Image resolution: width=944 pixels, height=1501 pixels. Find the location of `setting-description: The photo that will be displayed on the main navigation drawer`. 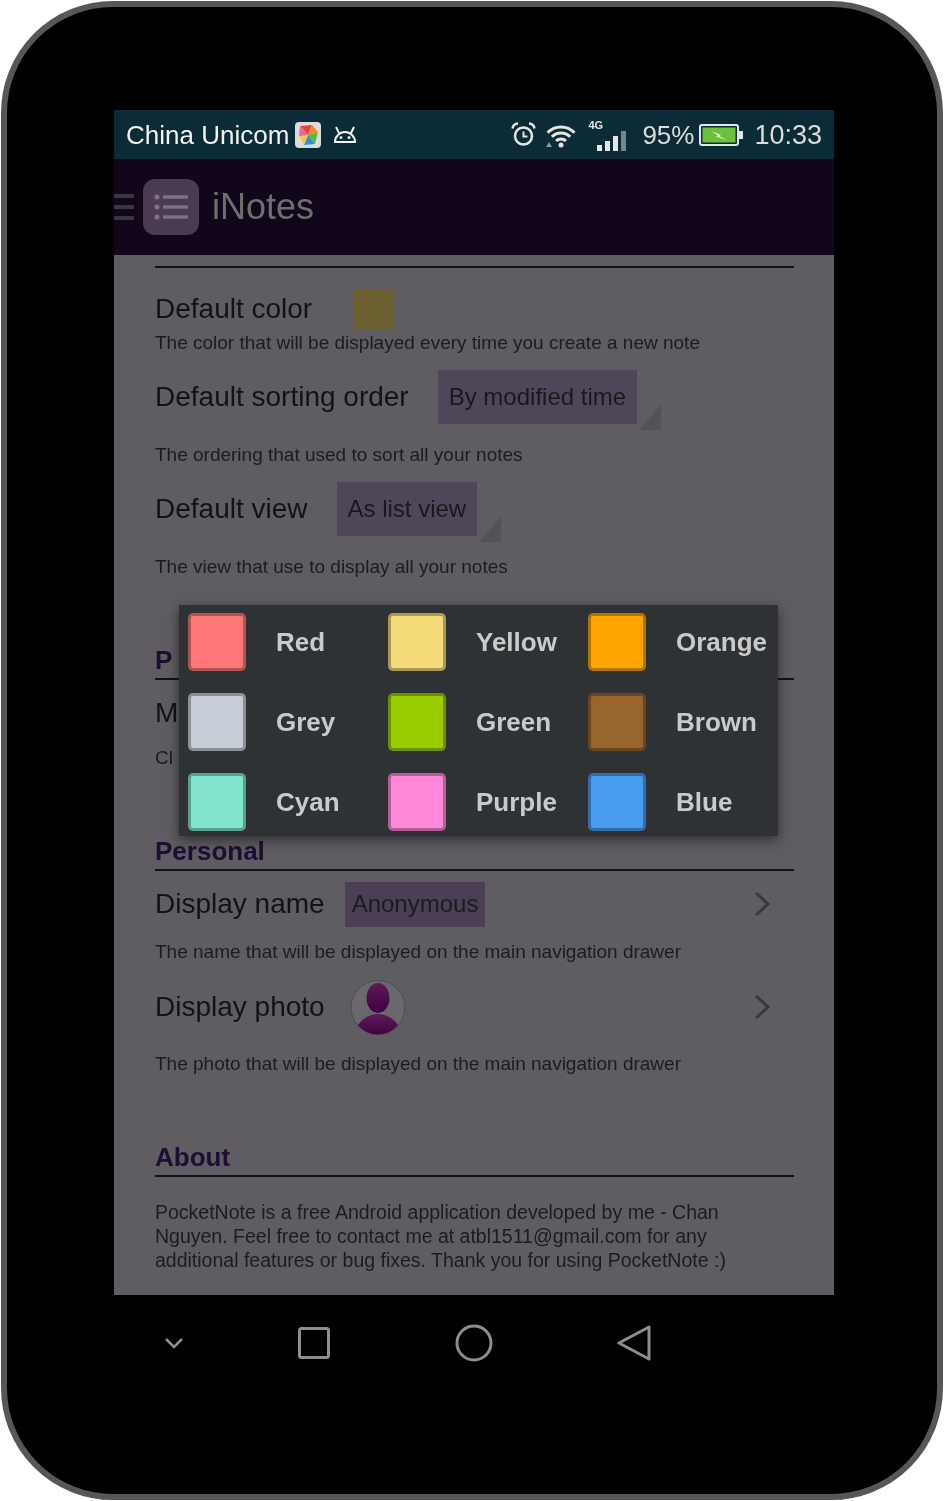

setting-description: The photo that will be displayed on the main navigation drawer is located at coordinates (418, 1064).